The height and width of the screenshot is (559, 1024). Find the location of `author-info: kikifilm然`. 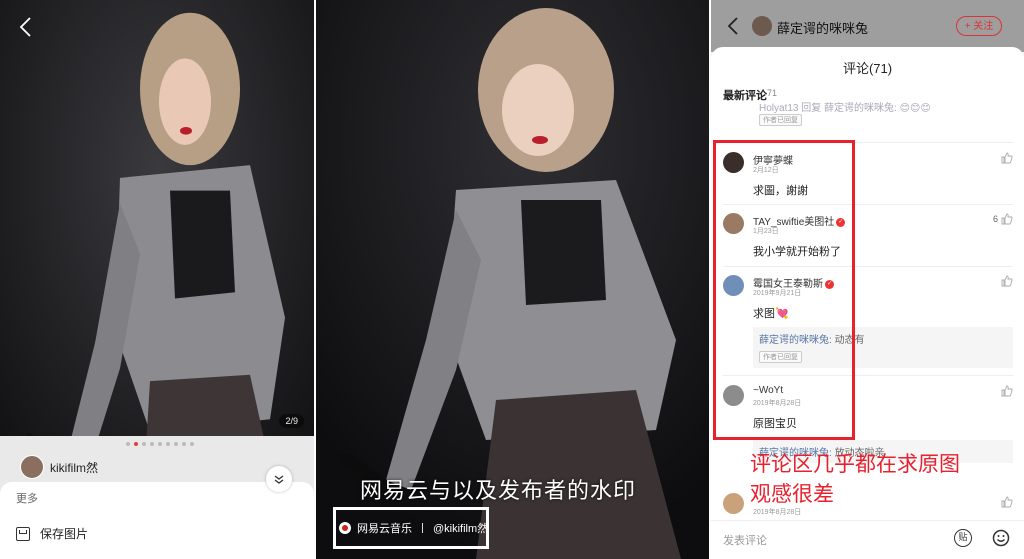

author-info: kikifilm然 is located at coordinates (59, 467).